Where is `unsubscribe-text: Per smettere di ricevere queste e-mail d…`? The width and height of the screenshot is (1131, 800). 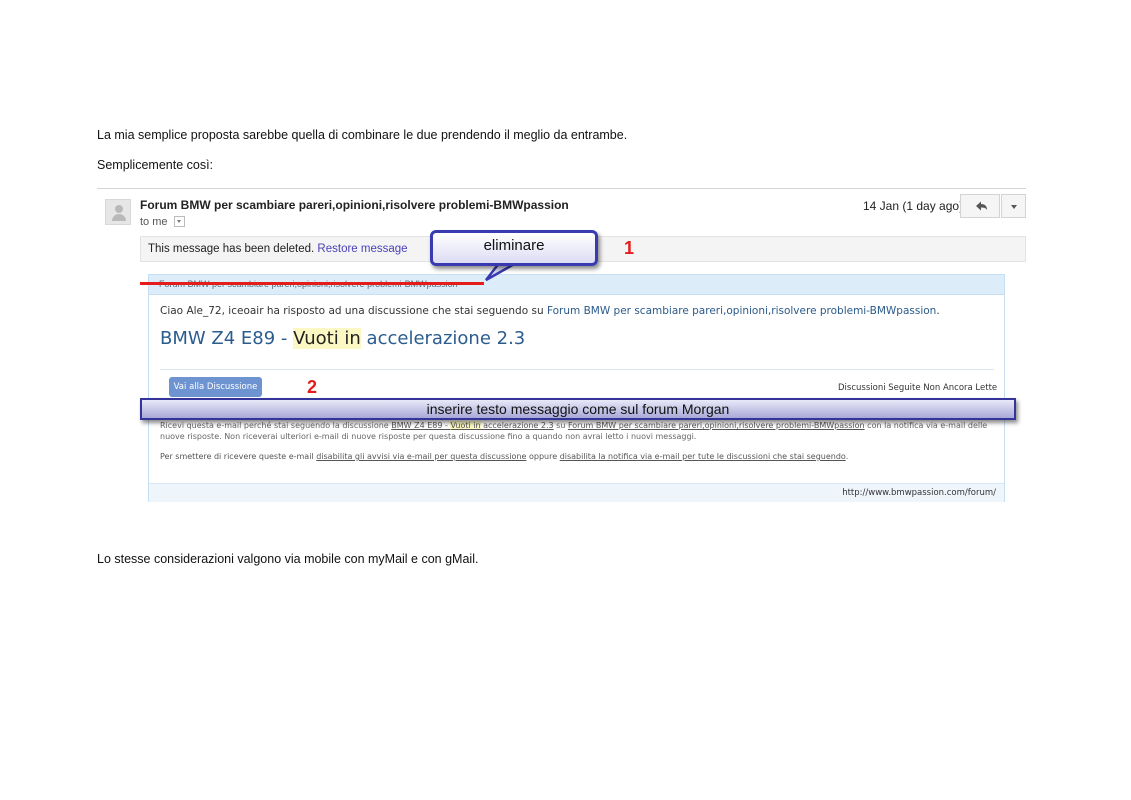
unsubscribe-text: Per smettere di ricevere queste e-mail d… is located at coordinates (580, 456).